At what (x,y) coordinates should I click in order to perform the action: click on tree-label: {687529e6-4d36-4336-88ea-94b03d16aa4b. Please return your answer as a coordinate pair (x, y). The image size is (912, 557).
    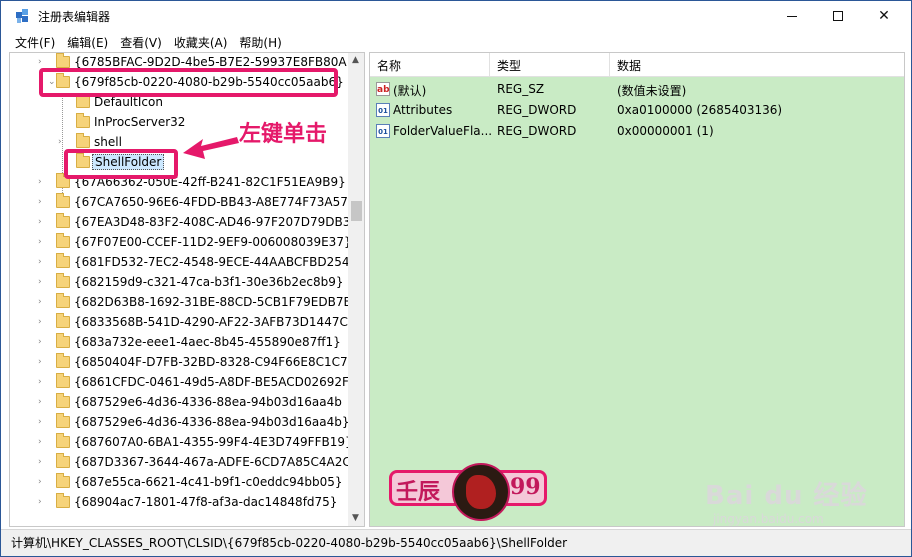
    Looking at the image, I should click on (208, 402).